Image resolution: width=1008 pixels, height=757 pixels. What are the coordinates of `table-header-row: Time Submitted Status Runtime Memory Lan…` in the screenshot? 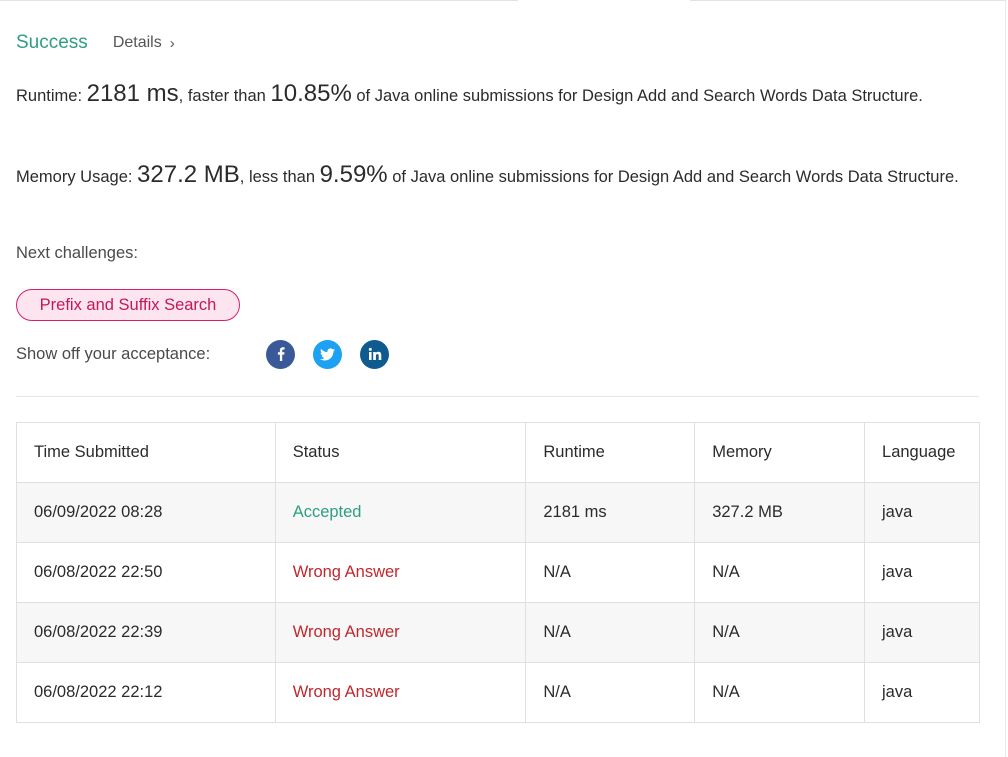 It's located at (498, 452).